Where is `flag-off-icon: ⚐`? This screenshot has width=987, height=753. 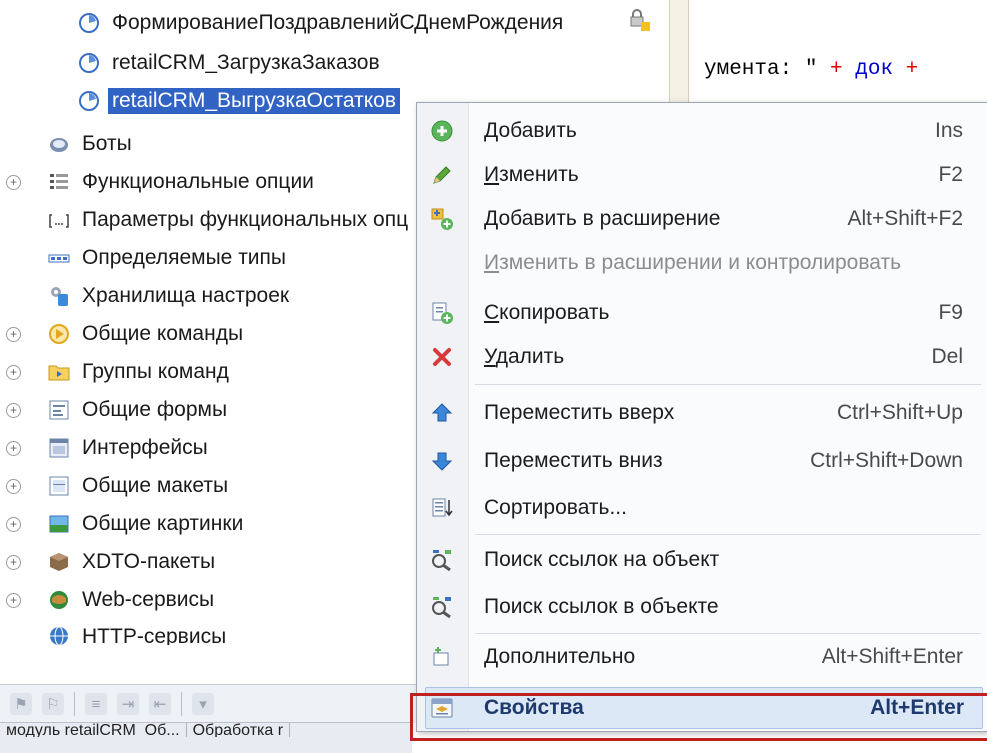 flag-off-icon: ⚐ is located at coordinates (53, 704).